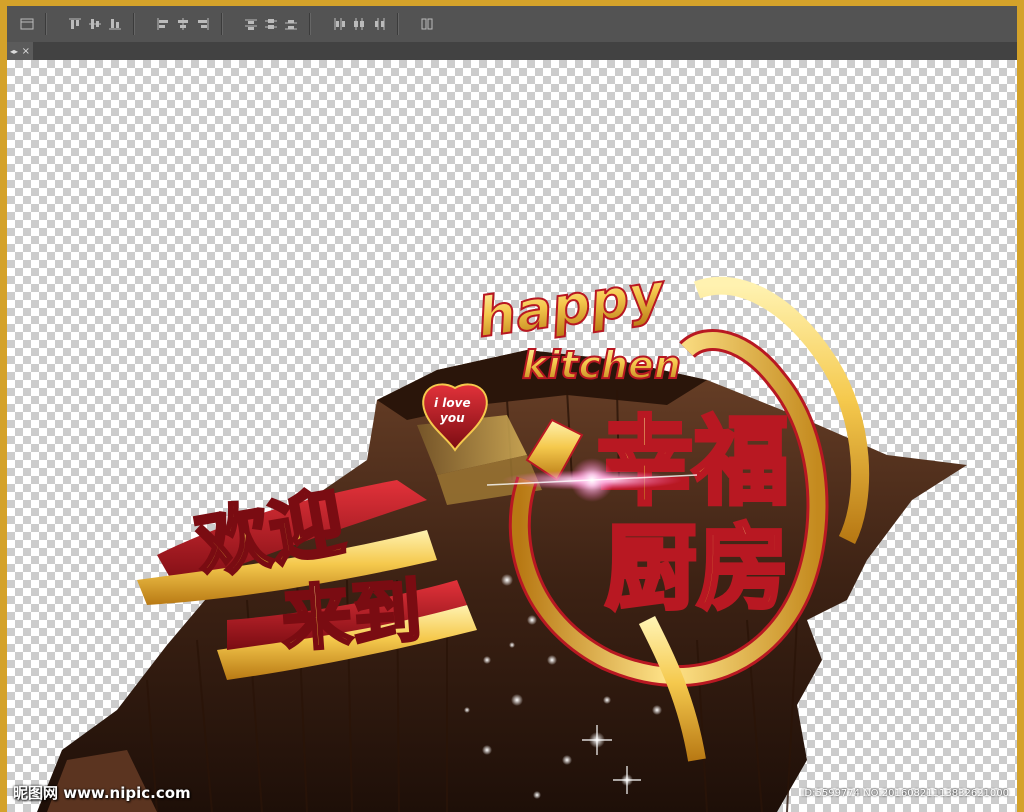 The height and width of the screenshot is (812, 1024). I want to click on happy-kitchen-chinese: 幸福 厨房, so click(693, 514).